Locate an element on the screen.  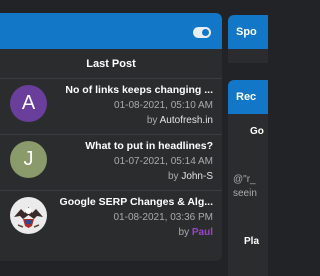
post-author-line: by John-S is located at coordinates (190, 176).